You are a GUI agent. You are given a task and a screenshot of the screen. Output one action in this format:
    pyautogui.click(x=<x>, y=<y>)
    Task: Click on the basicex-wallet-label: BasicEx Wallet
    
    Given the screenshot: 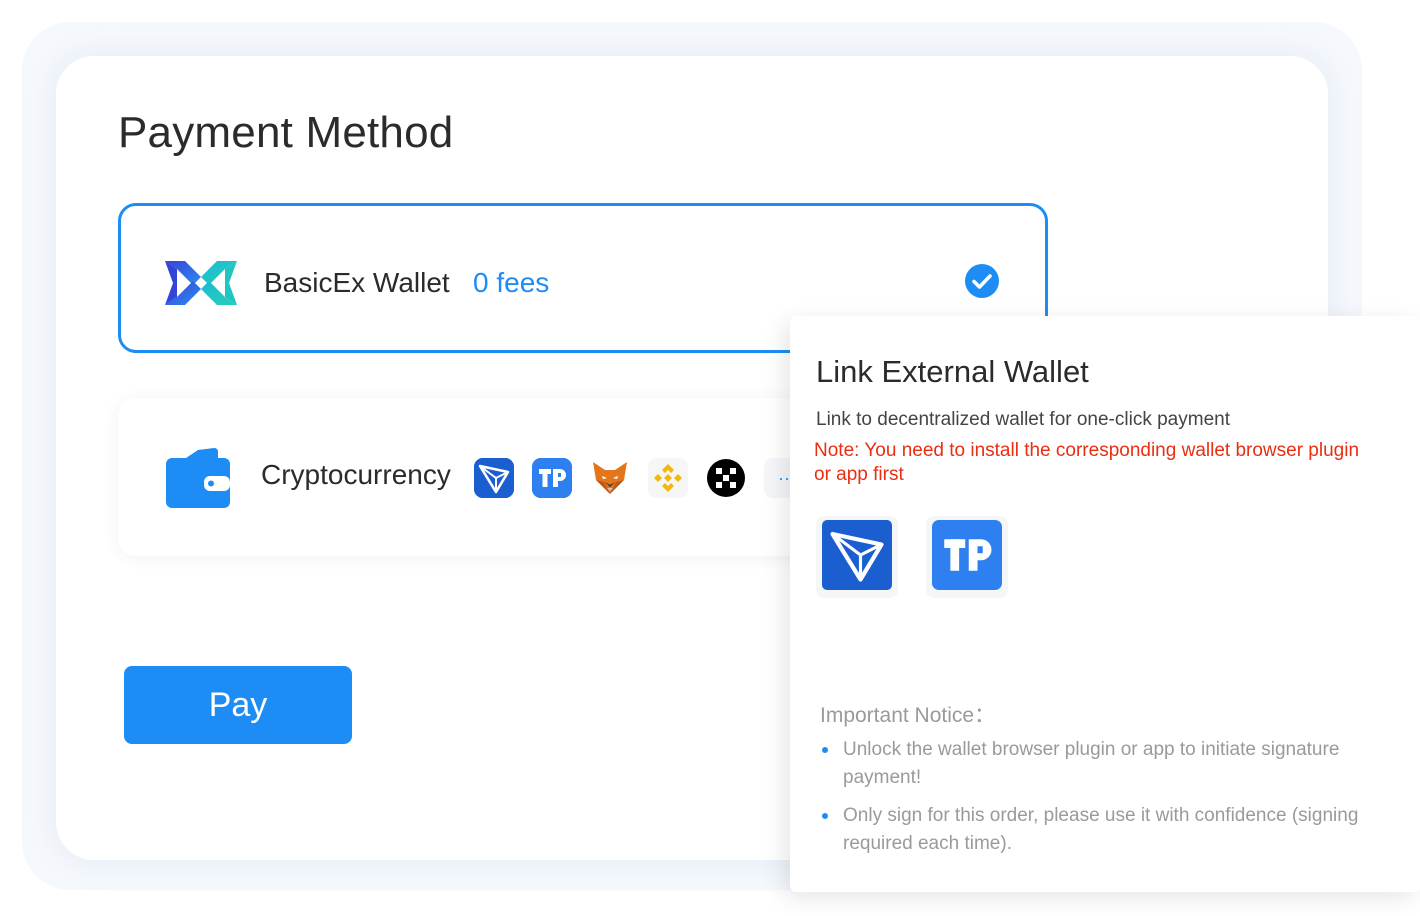 What is the action you would take?
    pyautogui.click(x=357, y=282)
    